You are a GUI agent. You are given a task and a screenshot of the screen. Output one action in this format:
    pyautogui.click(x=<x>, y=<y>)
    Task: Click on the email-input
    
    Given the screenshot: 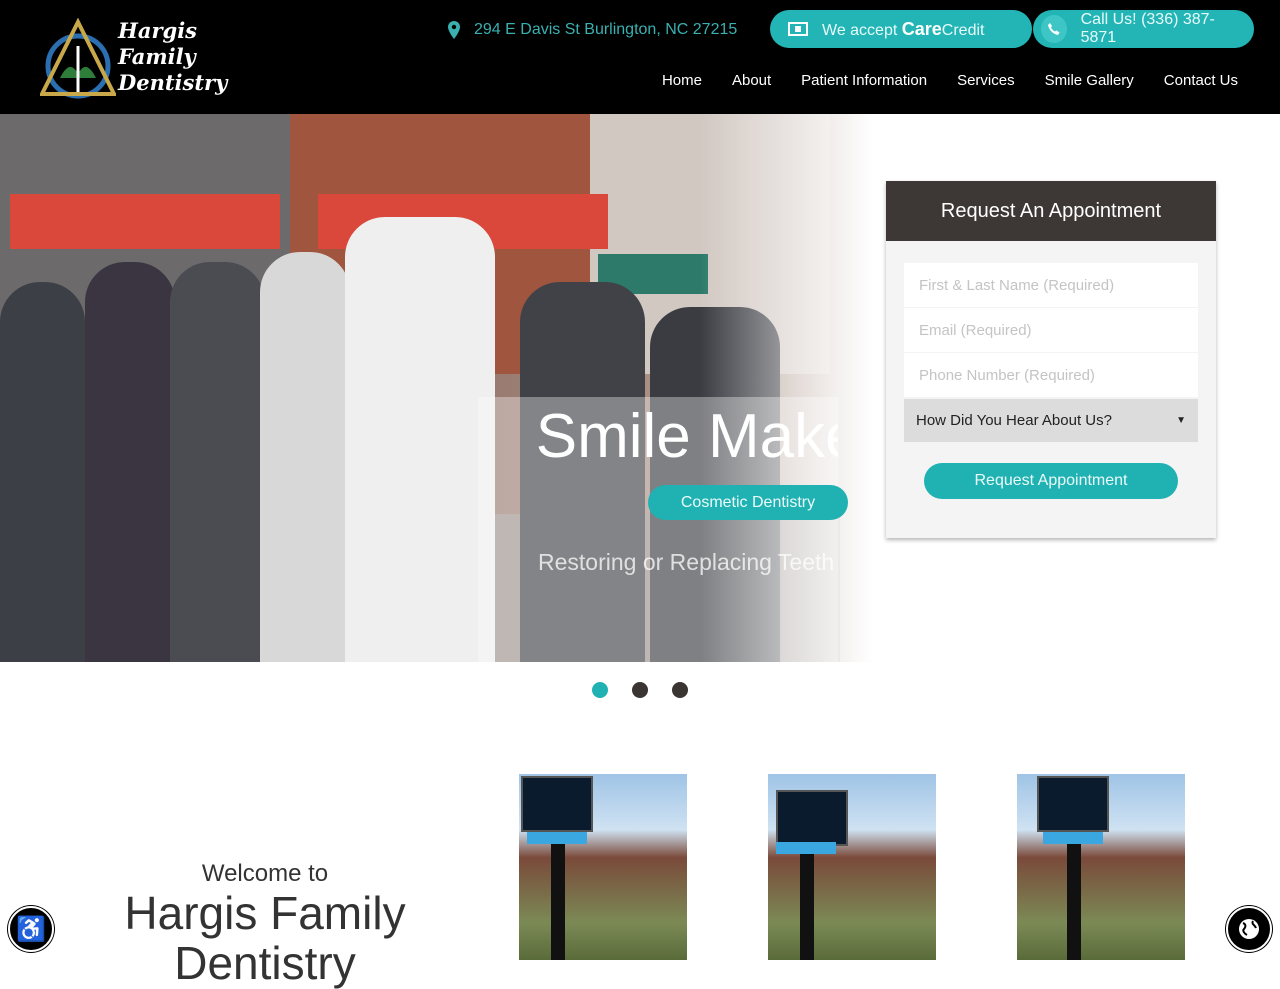 What is the action you would take?
    pyautogui.click(x=1051, y=330)
    